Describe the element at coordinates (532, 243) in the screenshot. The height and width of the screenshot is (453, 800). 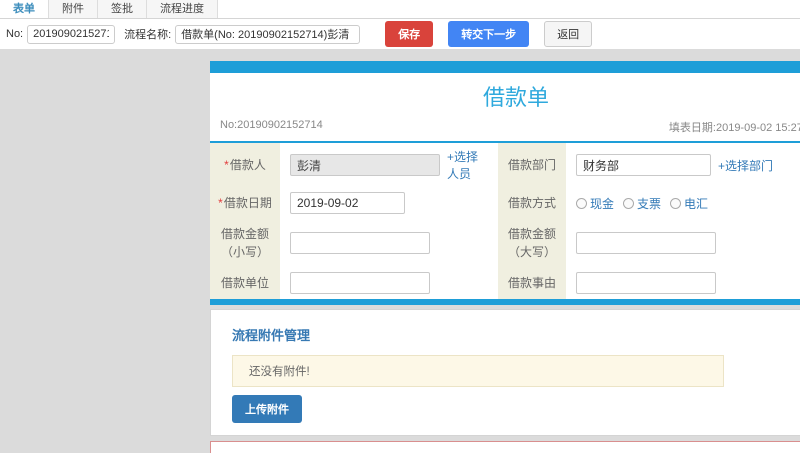
I see `amount-big-label: 借款金额（大写）` at that location.